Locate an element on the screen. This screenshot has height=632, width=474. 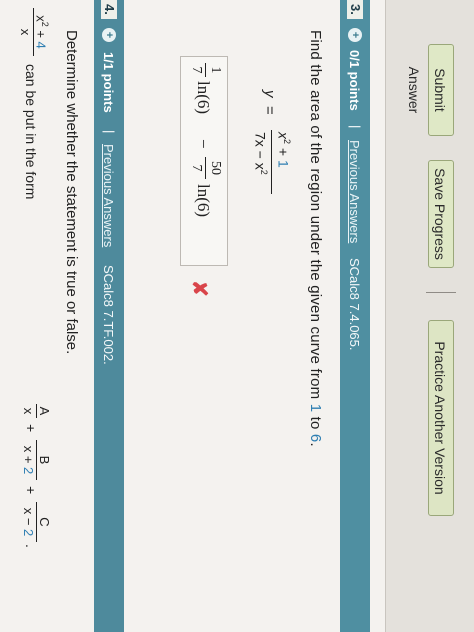
answer-log-2: ln(6) is located at coordinates (203, 201).